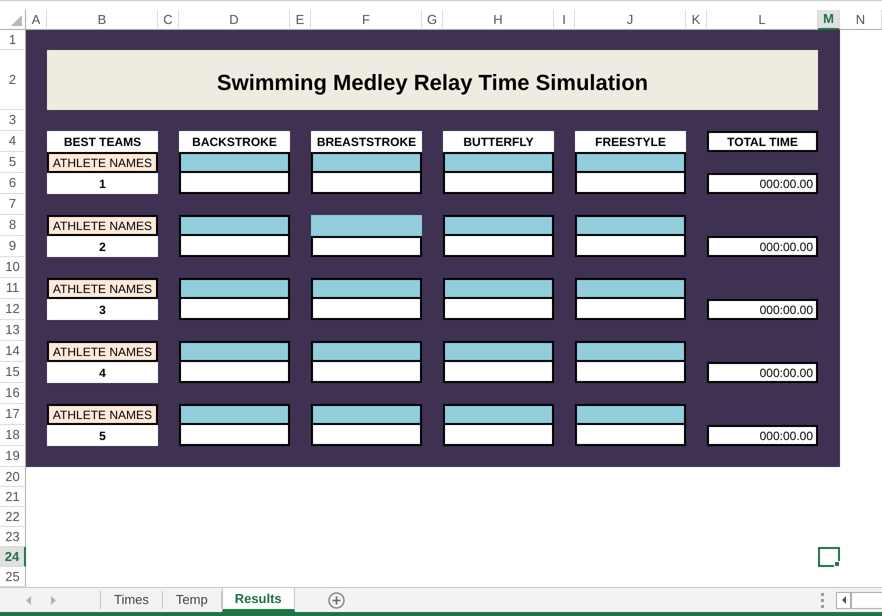  What do you see at coordinates (13, 517) in the screenshot?
I see `row-header: 22` at bounding box center [13, 517].